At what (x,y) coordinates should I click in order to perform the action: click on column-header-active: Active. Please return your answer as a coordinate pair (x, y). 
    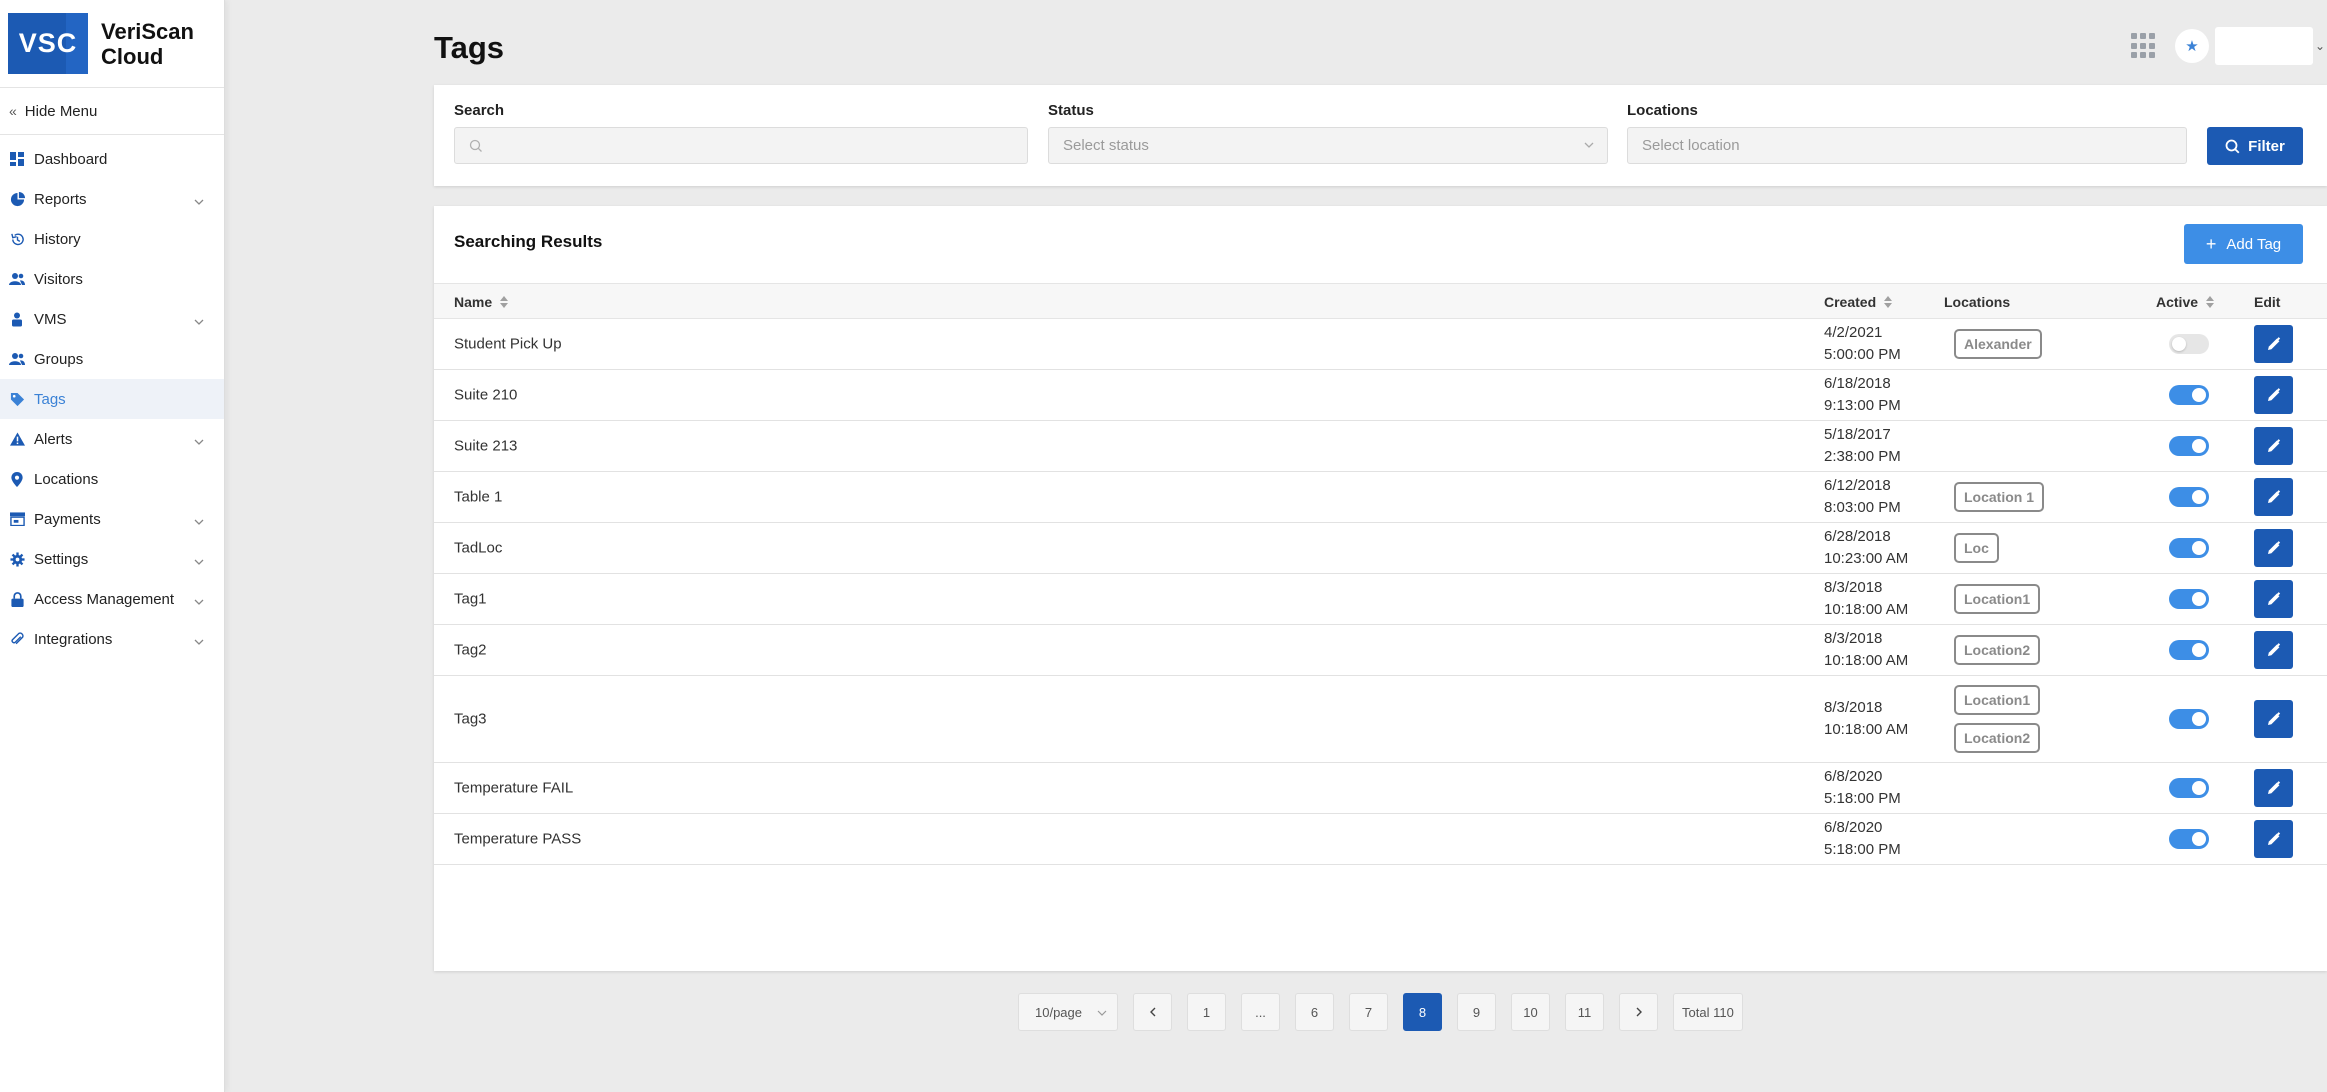
    Looking at the image, I should click on (2185, 302).